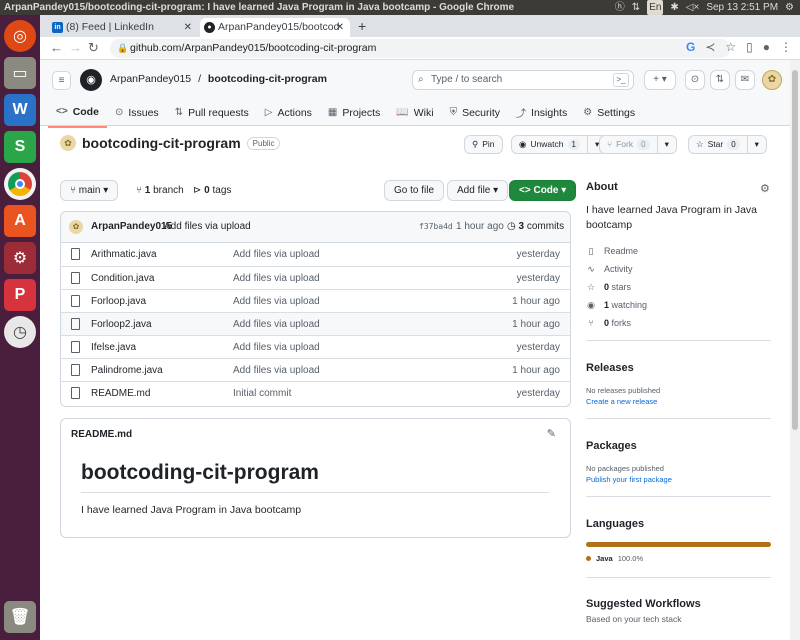  Describe the element at coordinates (124, 254) in the screenshot. I see `file-name: Arithmatic.java` at that location.